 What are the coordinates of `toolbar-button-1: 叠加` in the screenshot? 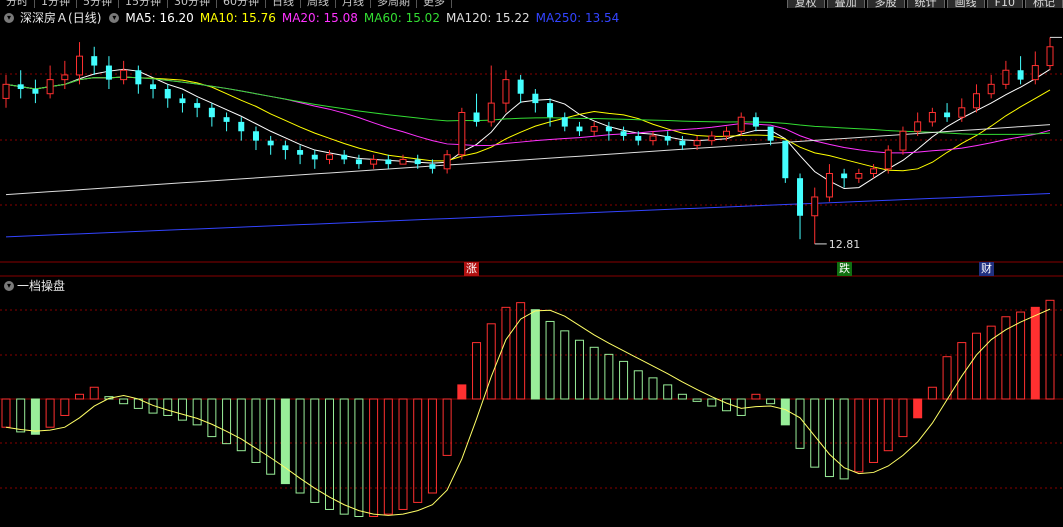 It's located at (845, 4).